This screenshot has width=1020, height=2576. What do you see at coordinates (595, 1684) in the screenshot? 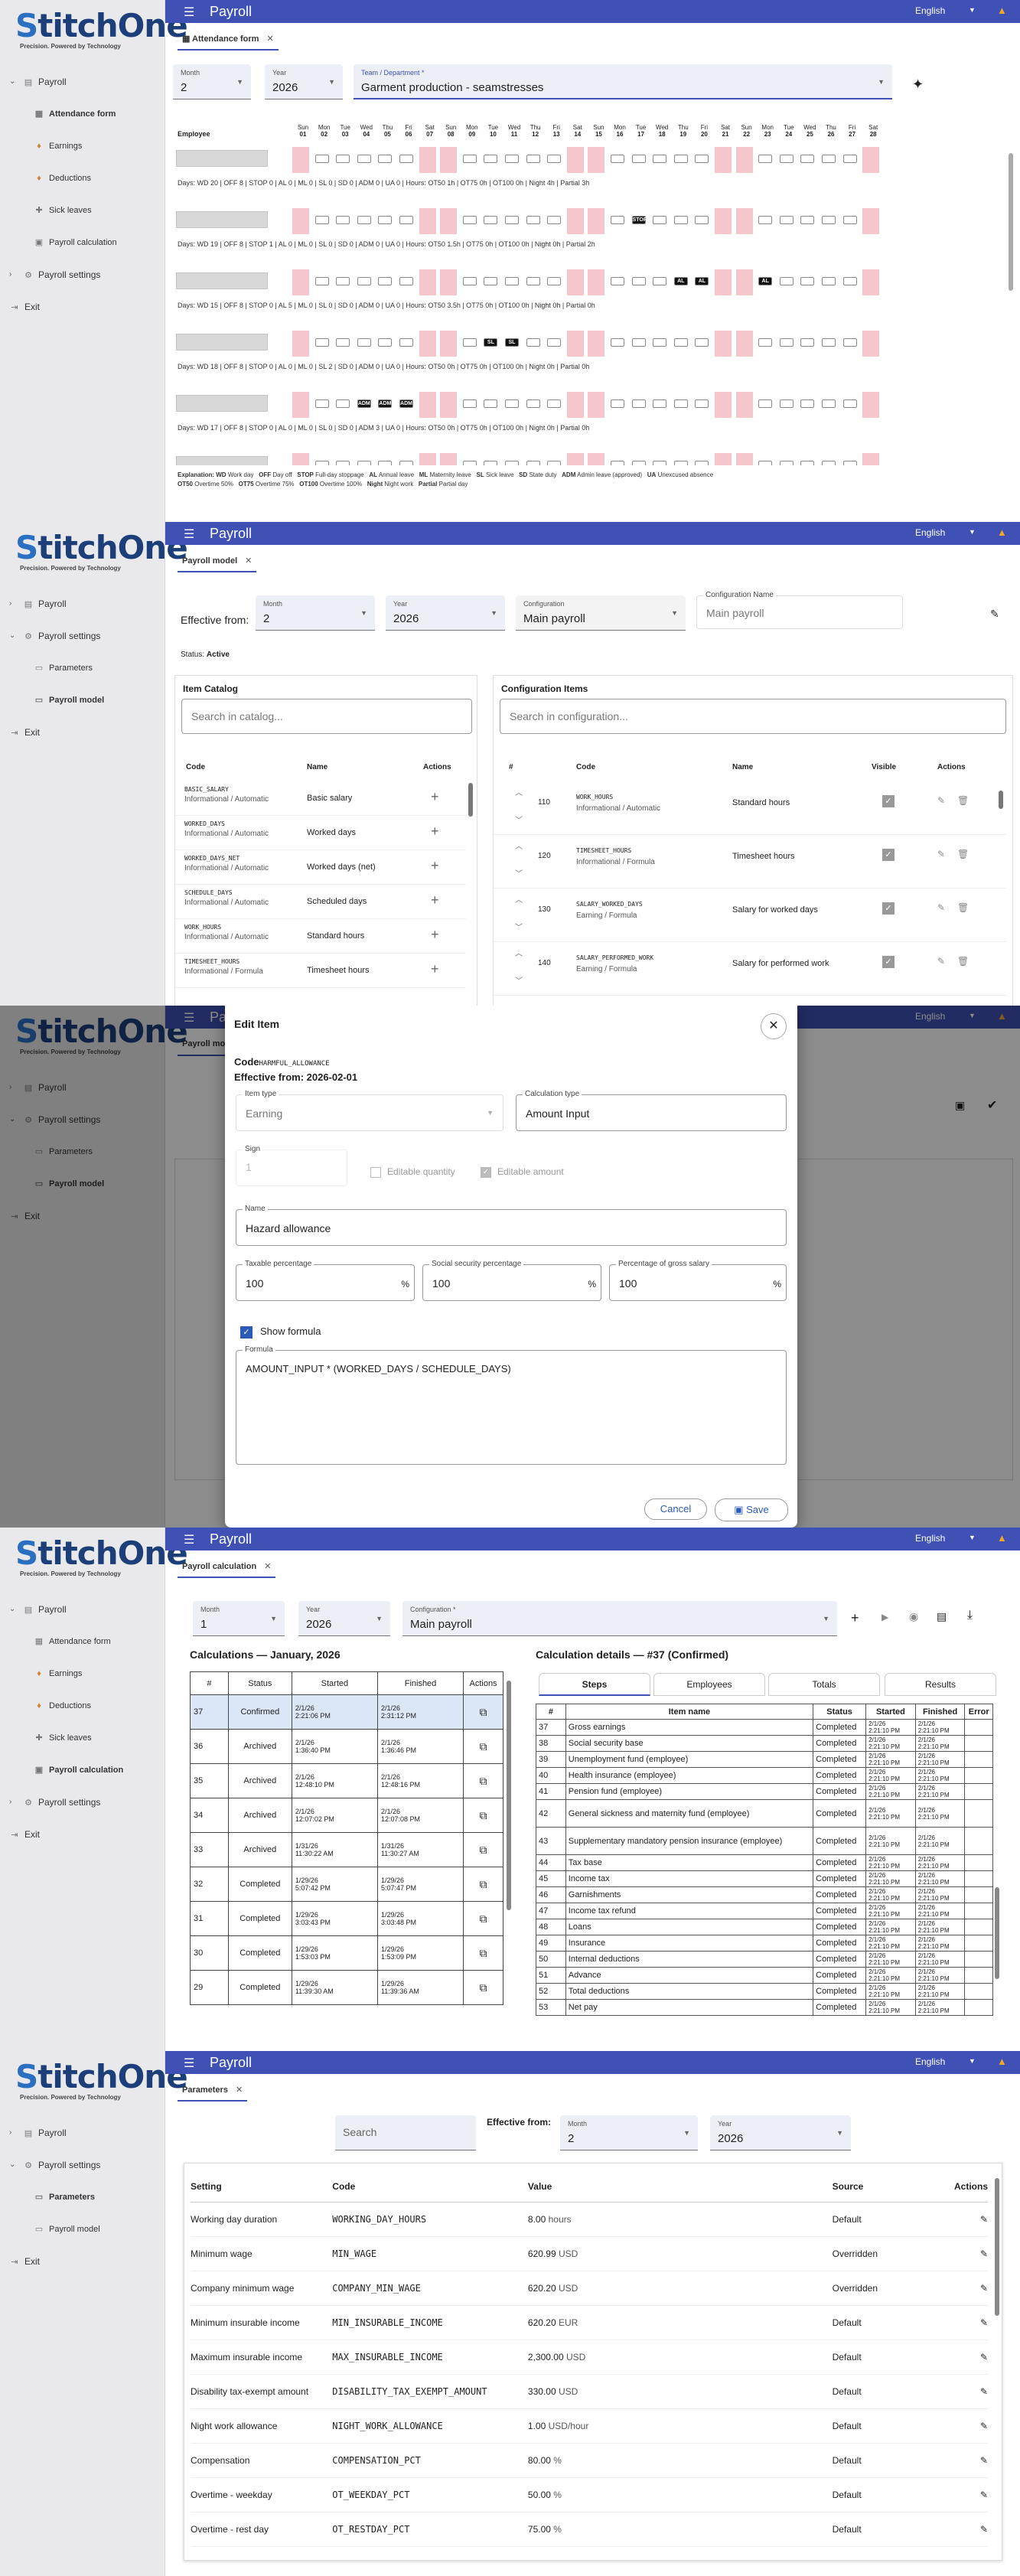
I see `tab-steps: Steps` at bounding box center [595, 1684].